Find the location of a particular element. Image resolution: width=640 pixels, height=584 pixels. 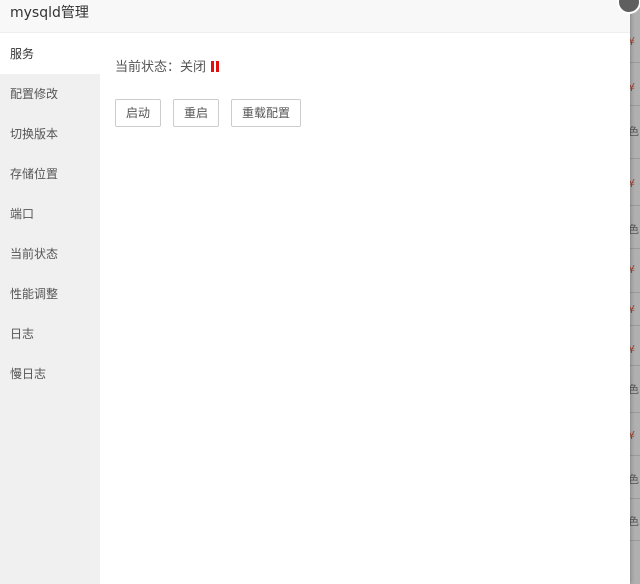

status-value: 关闭 is located at coordinates (193, 67).